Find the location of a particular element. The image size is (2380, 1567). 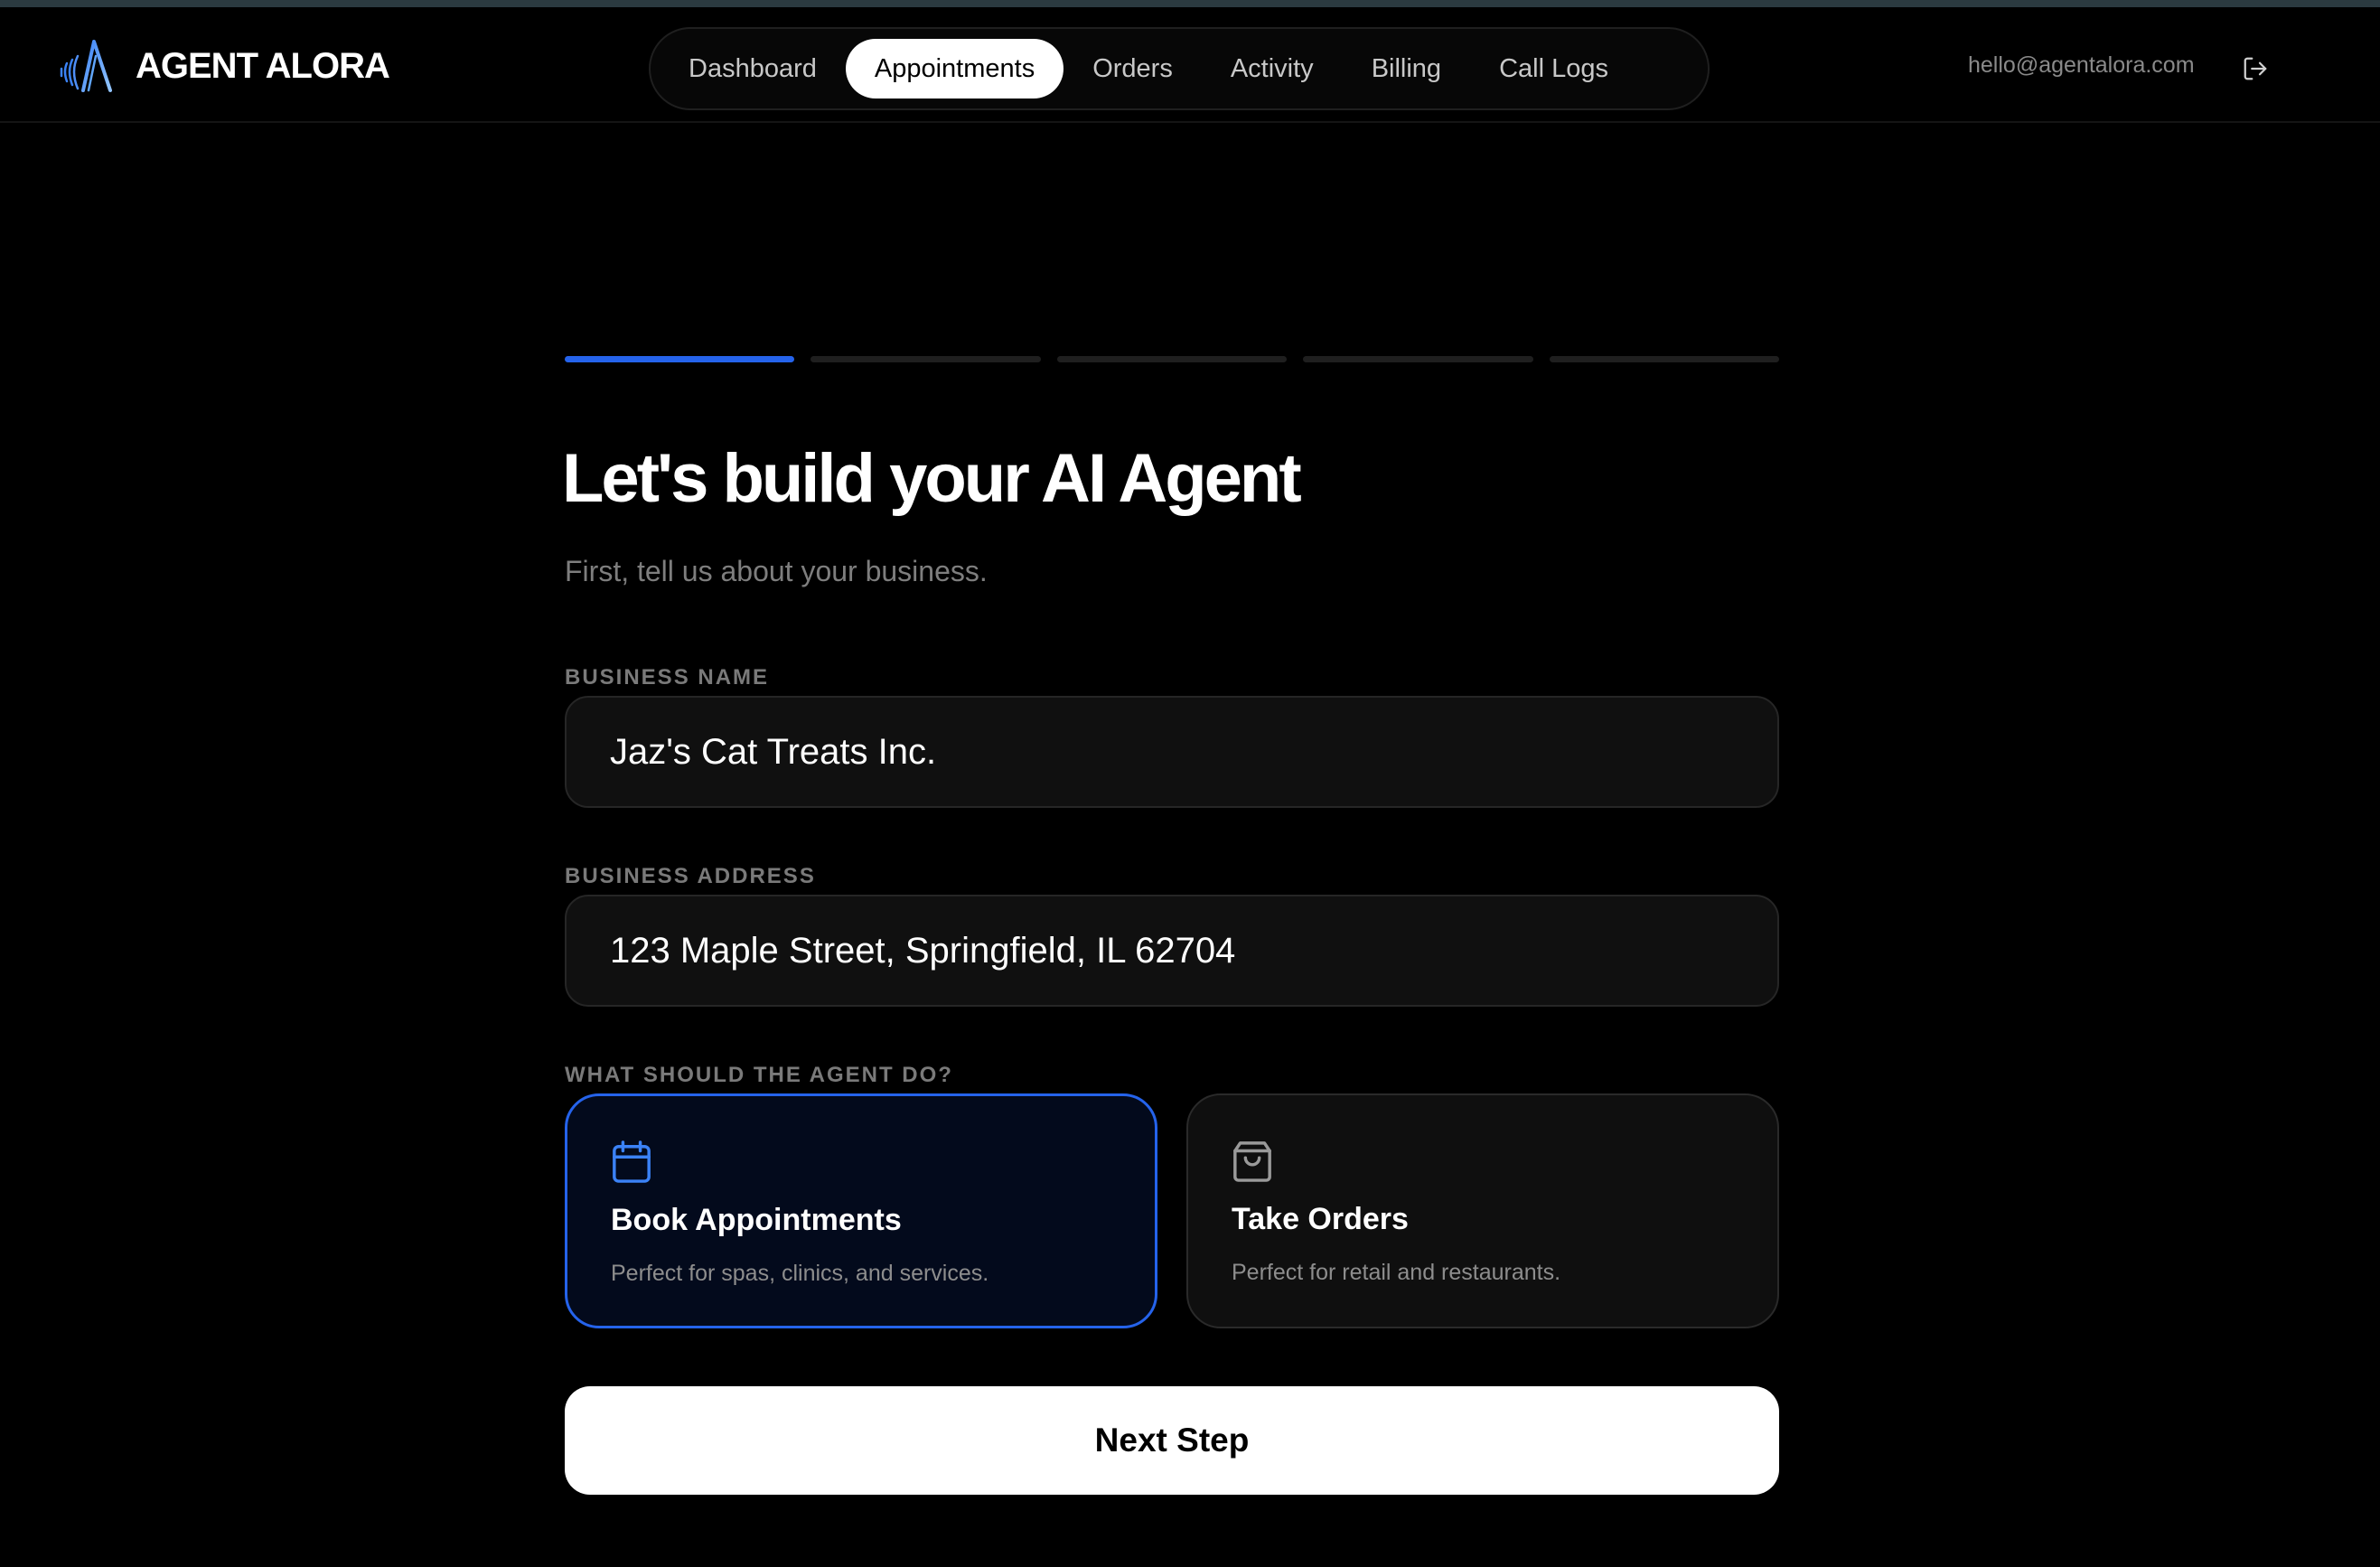

option-title: Take Orders is located at coordinates (1320, 1219).